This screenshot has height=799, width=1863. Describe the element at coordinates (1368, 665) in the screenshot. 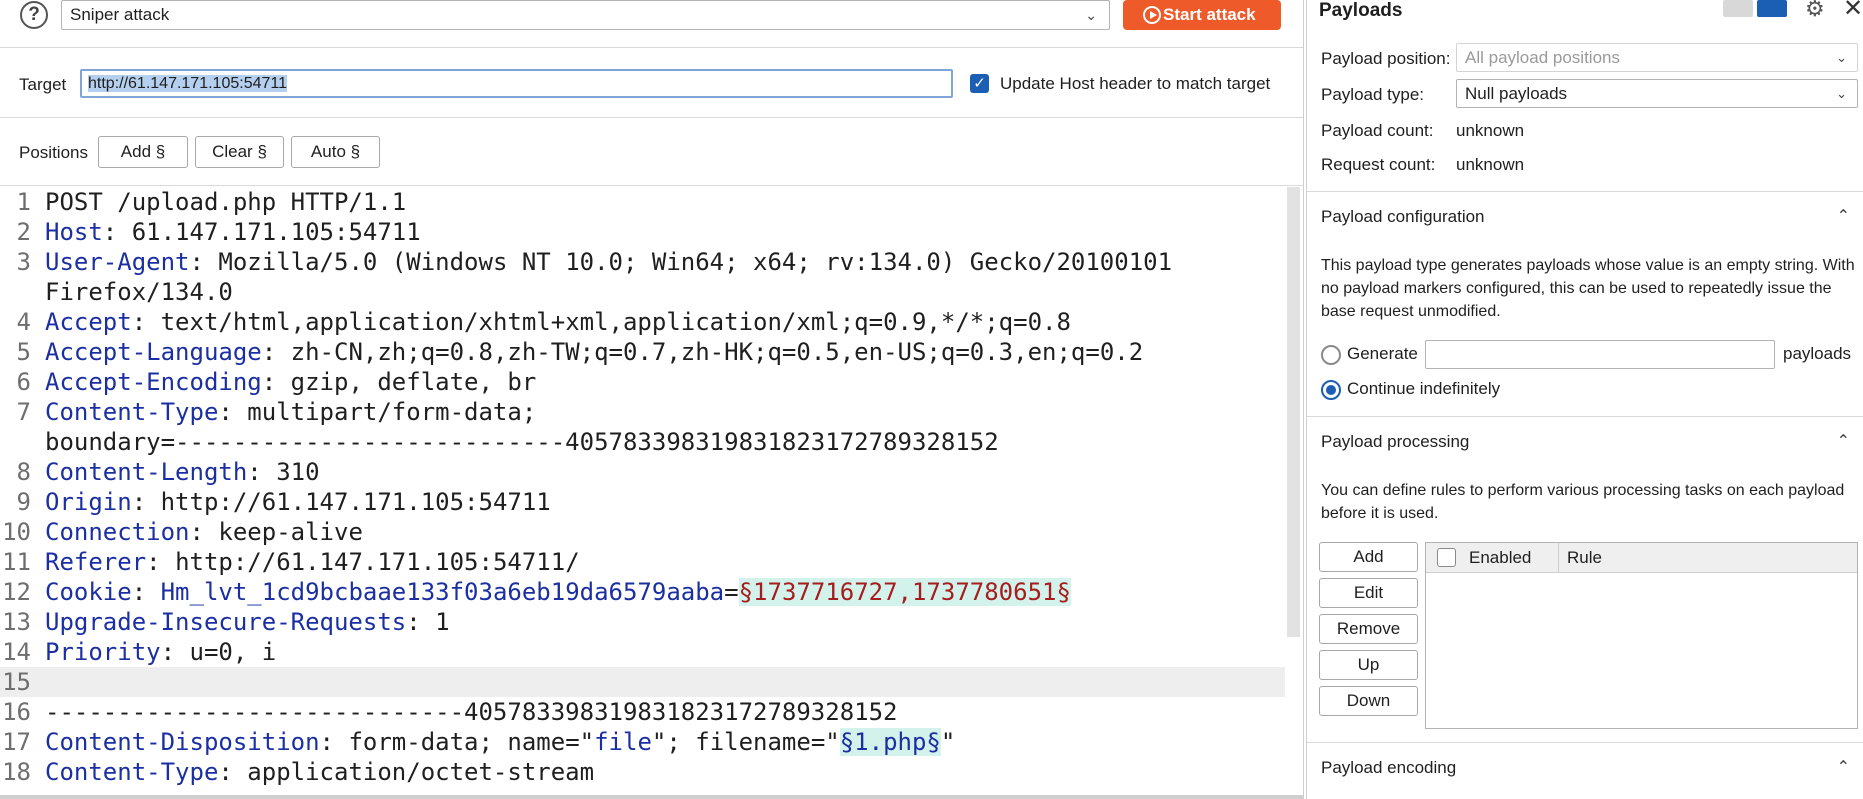

I see `move-rule-up-button: Up` at that location.